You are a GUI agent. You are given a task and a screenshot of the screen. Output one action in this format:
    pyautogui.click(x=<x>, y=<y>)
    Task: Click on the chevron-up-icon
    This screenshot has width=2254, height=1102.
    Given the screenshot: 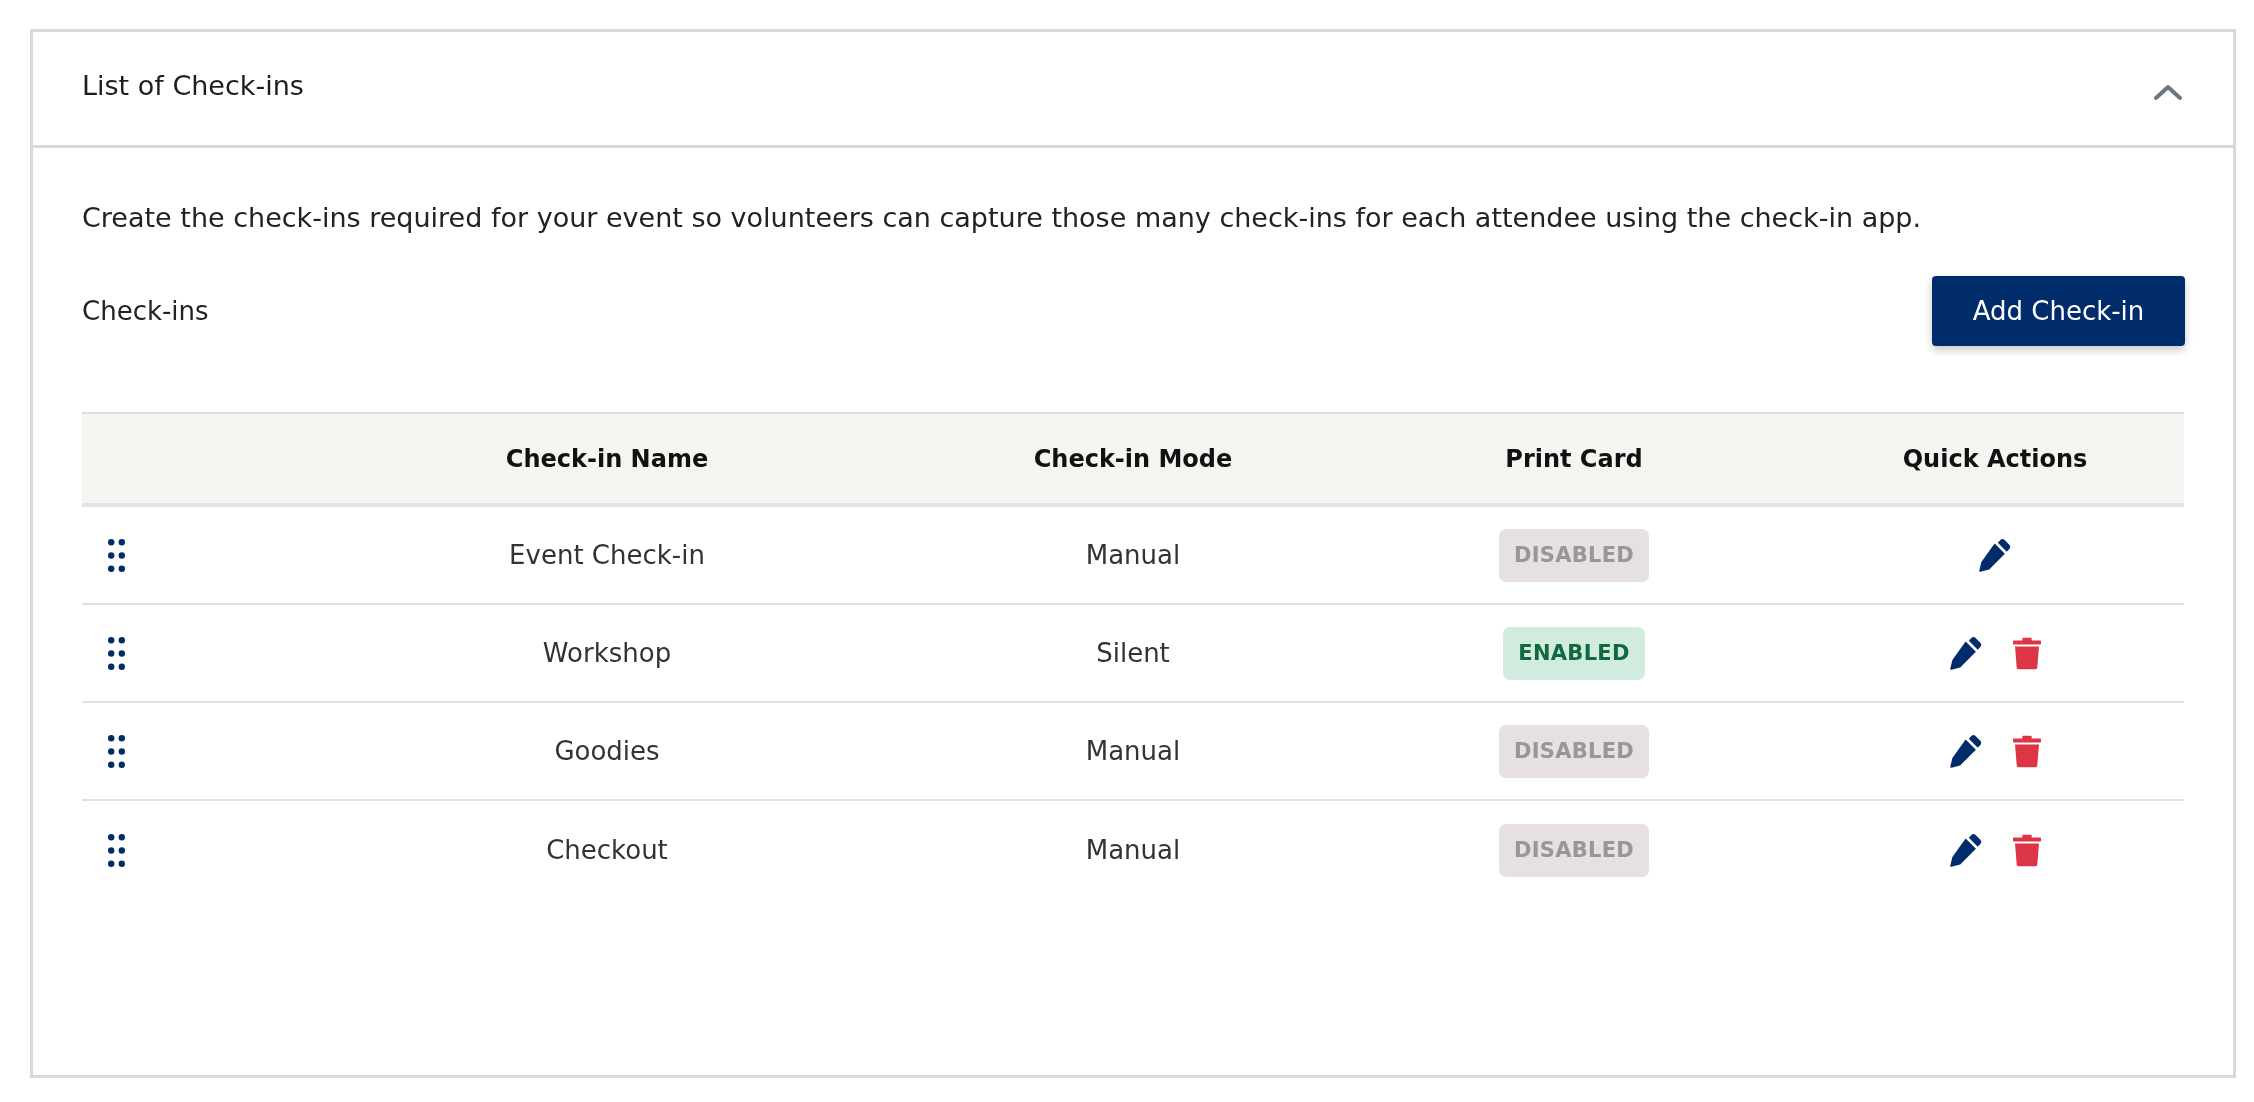 What is the action you would take?
    pyautogui.click(x=2168, y=91)
    